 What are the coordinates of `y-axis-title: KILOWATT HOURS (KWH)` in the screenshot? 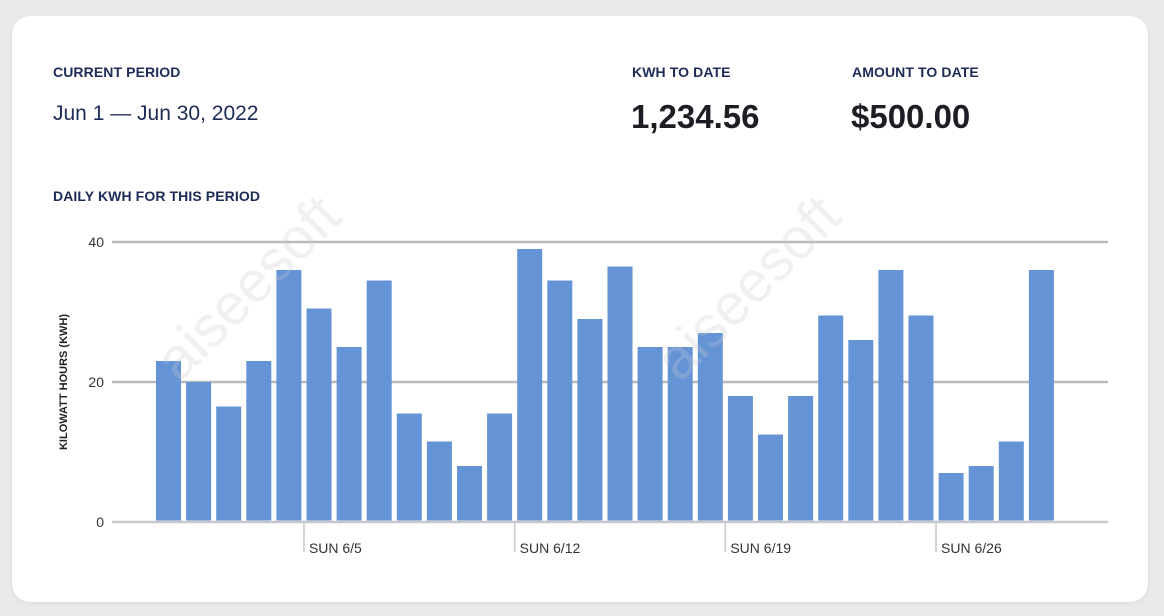 It's located at (64, 382).